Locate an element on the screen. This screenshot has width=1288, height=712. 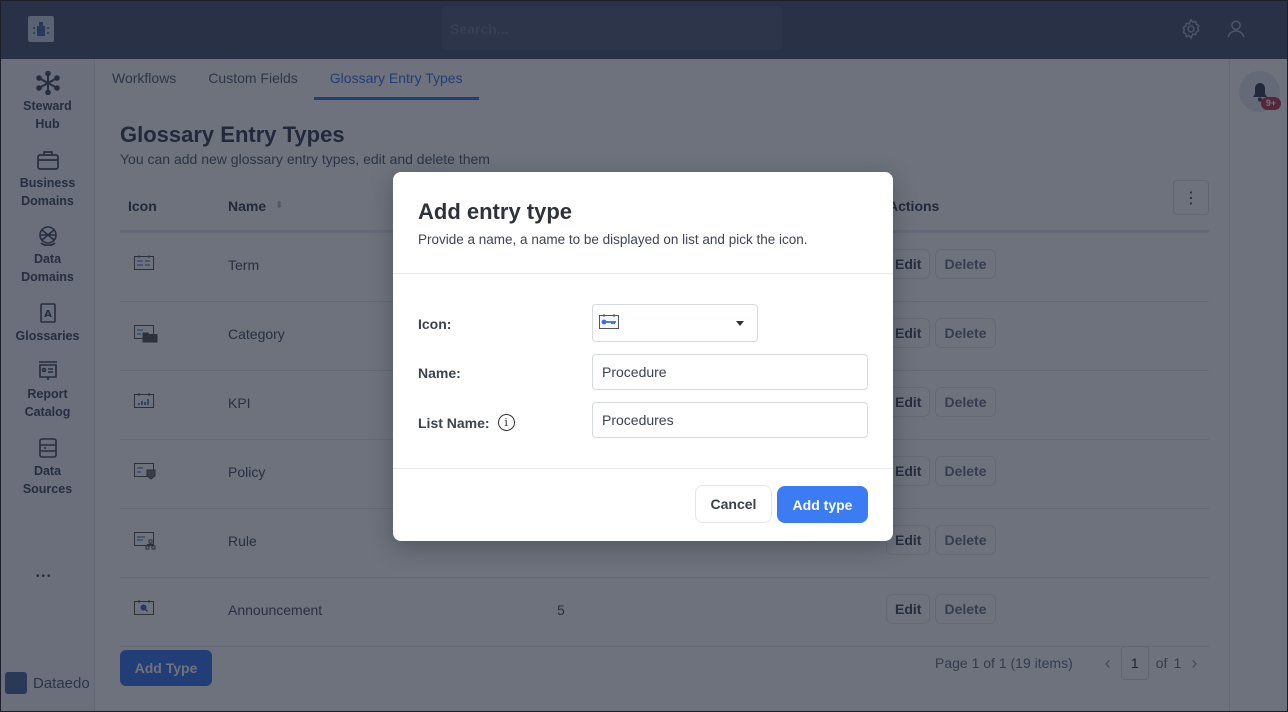
name-input is located at coordinates (730, 372).